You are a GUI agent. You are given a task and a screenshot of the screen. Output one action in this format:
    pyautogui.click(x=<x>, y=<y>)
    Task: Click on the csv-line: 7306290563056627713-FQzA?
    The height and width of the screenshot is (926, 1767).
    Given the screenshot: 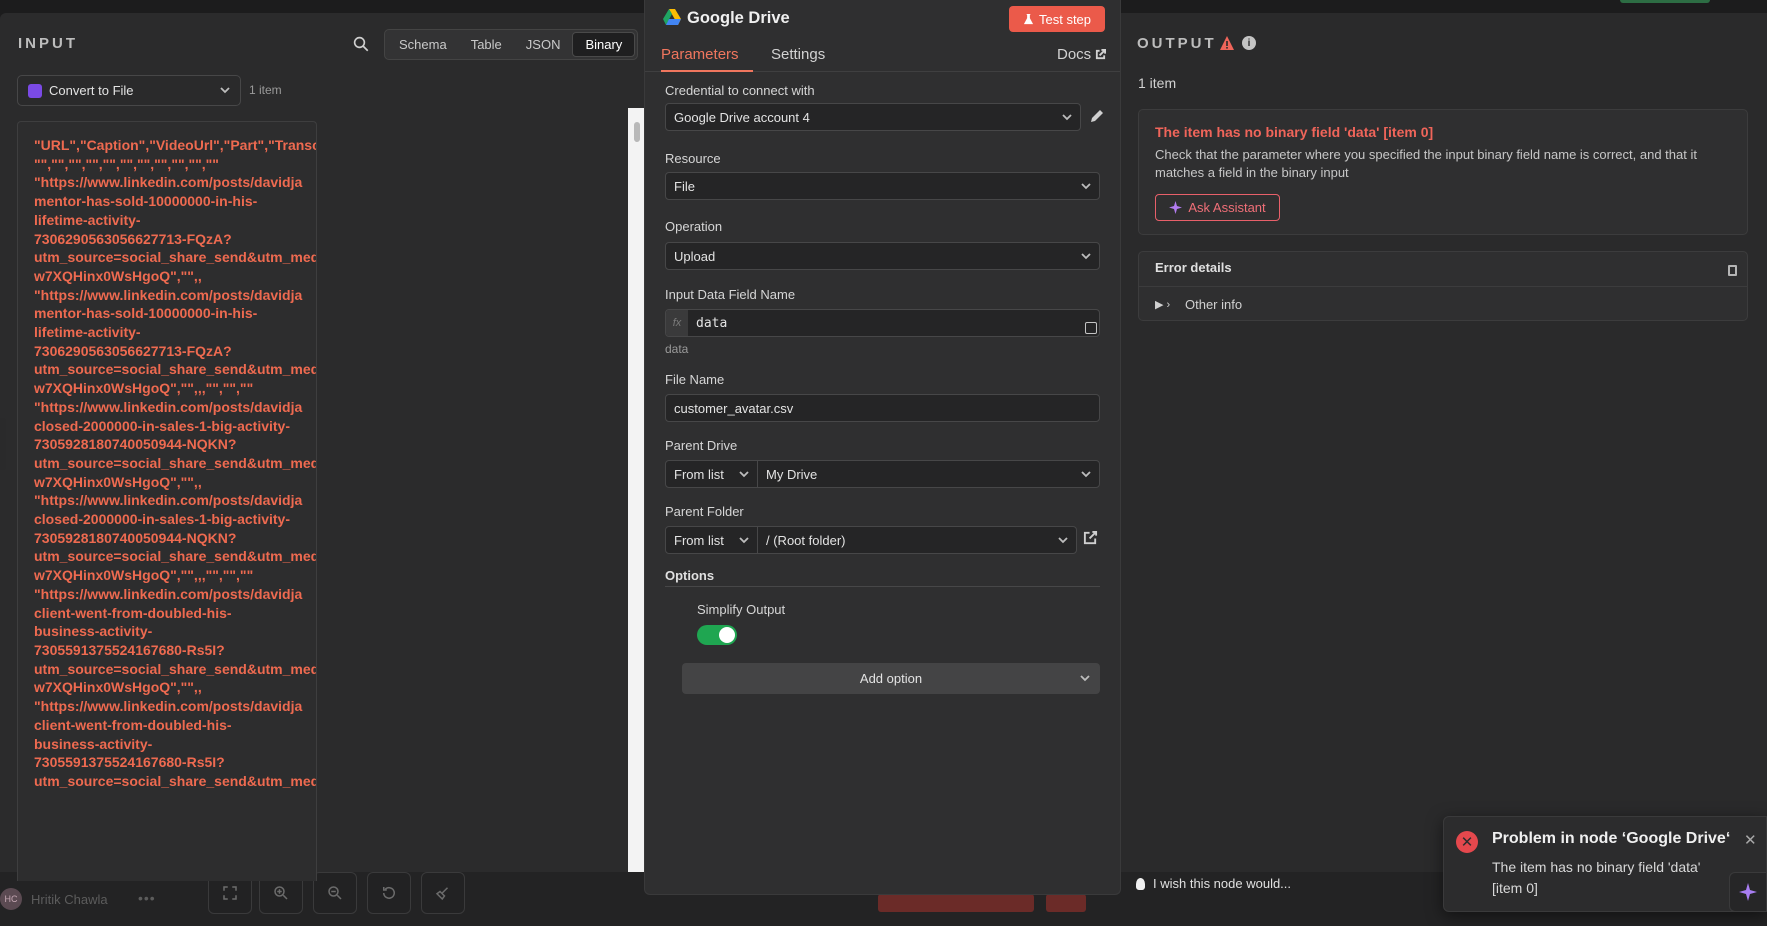 What is the action you would take?
    pyautogui.click(x=133, y=238)
    